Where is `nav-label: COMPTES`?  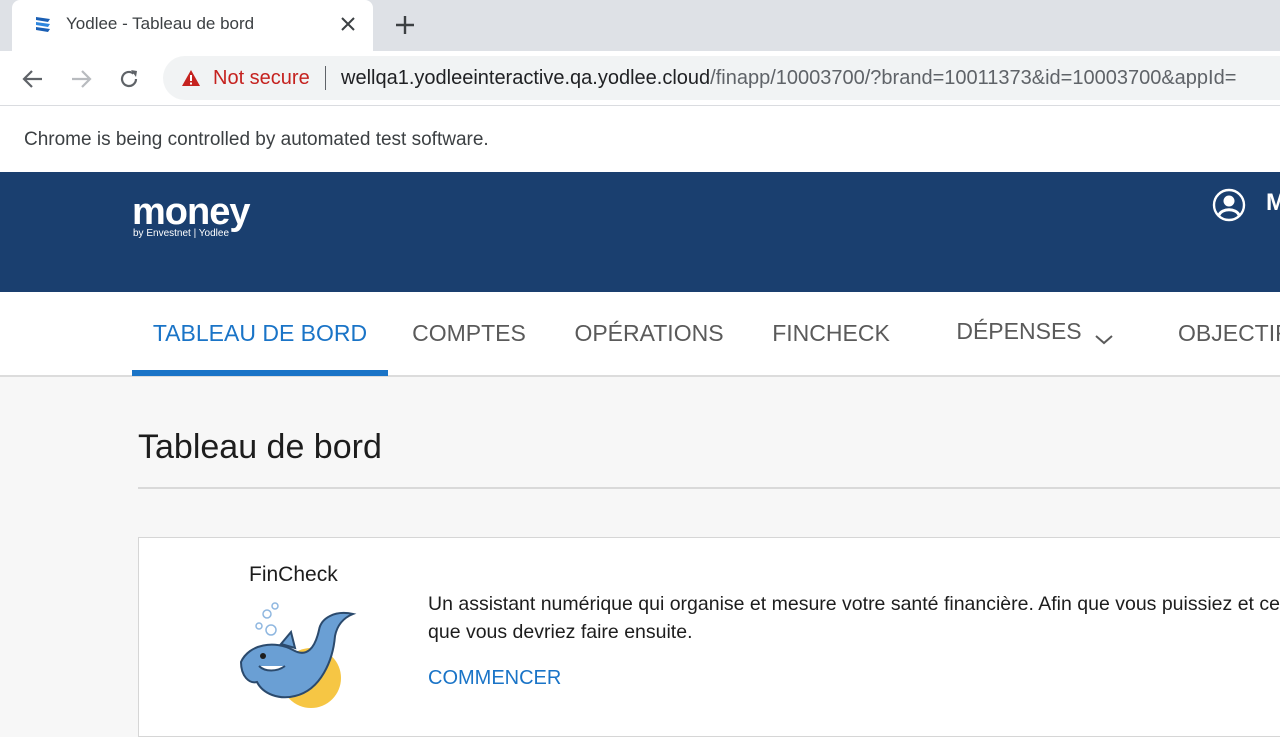 nav-label: COMPTES is located at coordinates (469, 333).